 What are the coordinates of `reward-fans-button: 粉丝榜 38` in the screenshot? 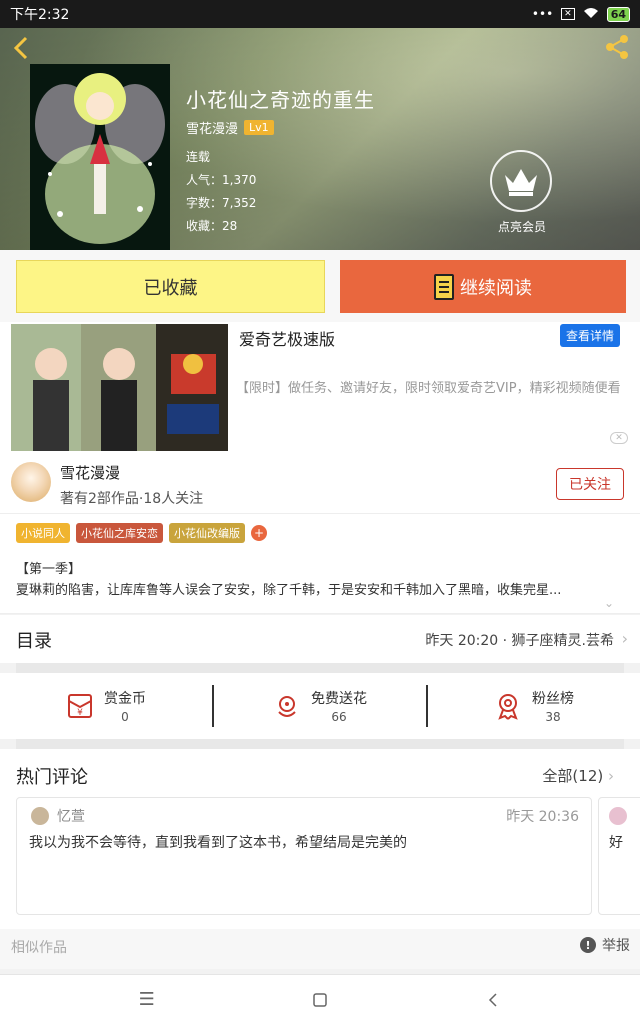 It's located at (533, 706).